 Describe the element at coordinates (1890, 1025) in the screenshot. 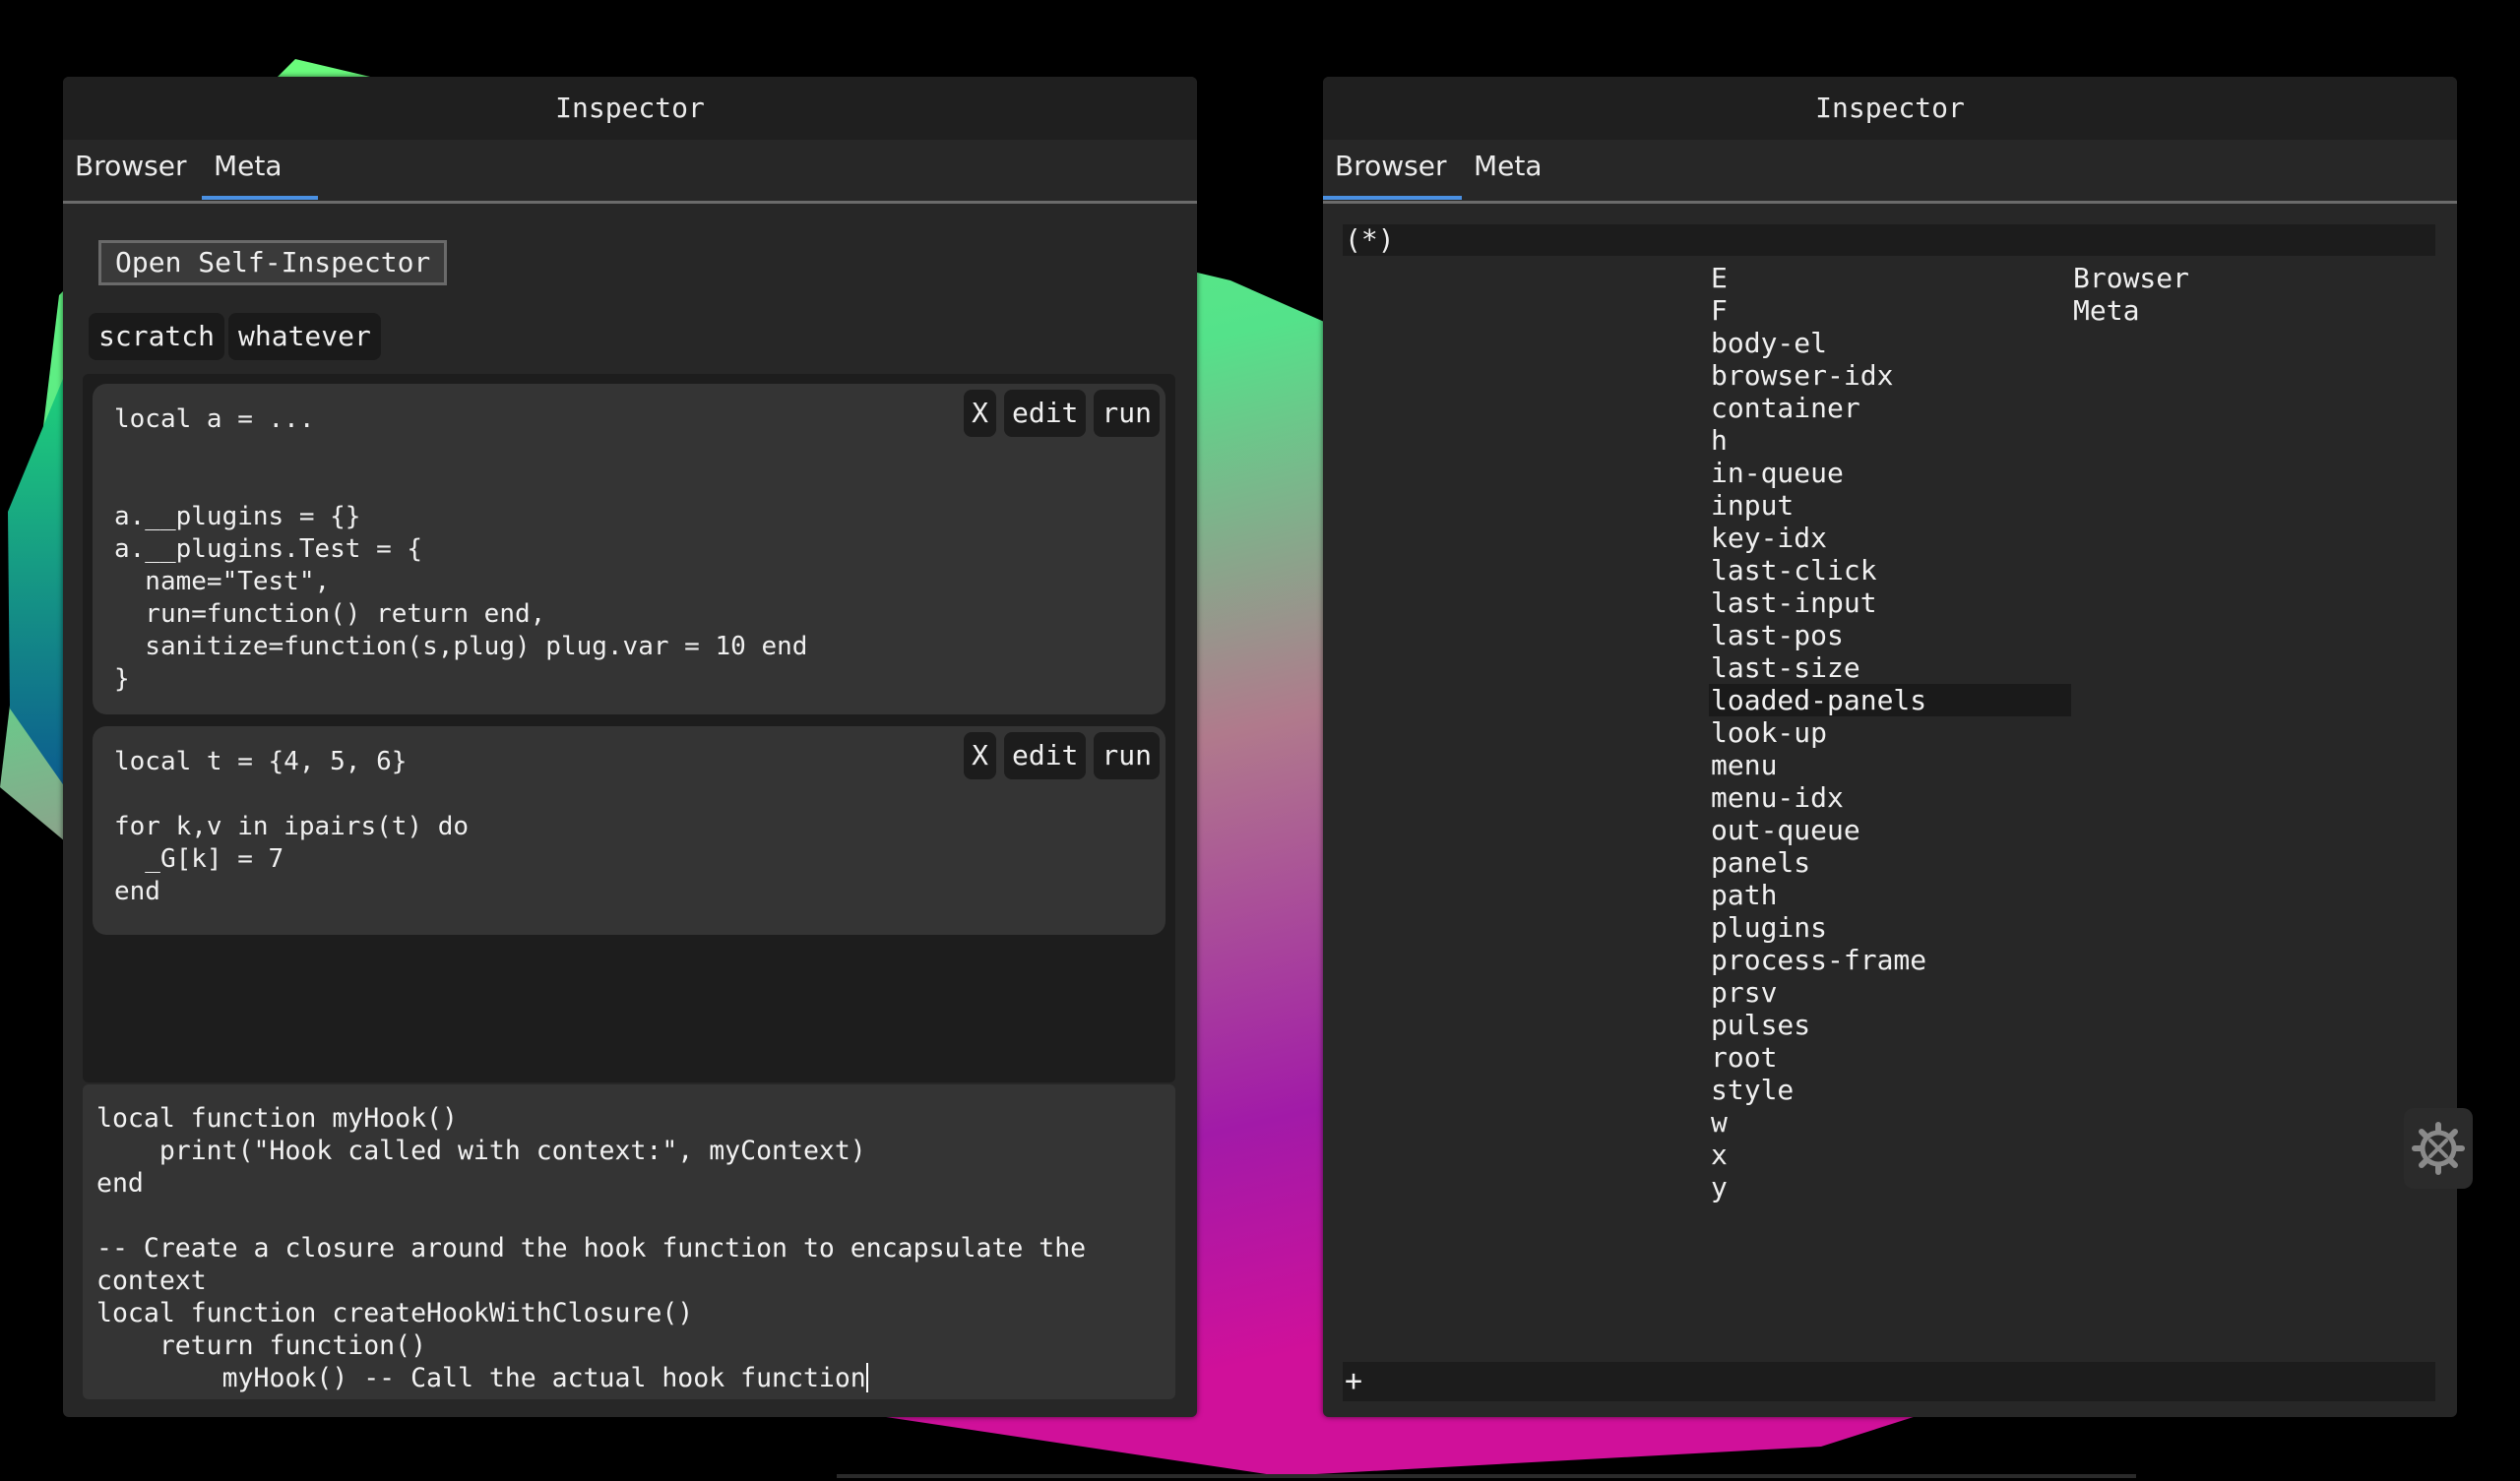

I see `key-item: pulses` at that location.